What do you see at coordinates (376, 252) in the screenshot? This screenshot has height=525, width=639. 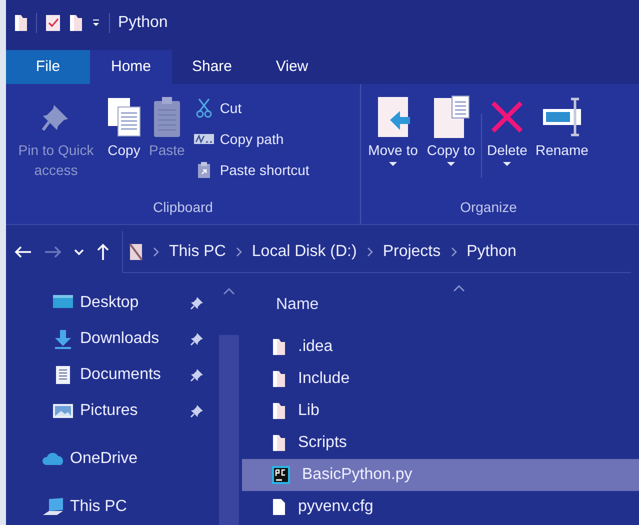 I see `address-bar: This PC Local Disk (D:) Projects Python` at bounding box center [376, 252].